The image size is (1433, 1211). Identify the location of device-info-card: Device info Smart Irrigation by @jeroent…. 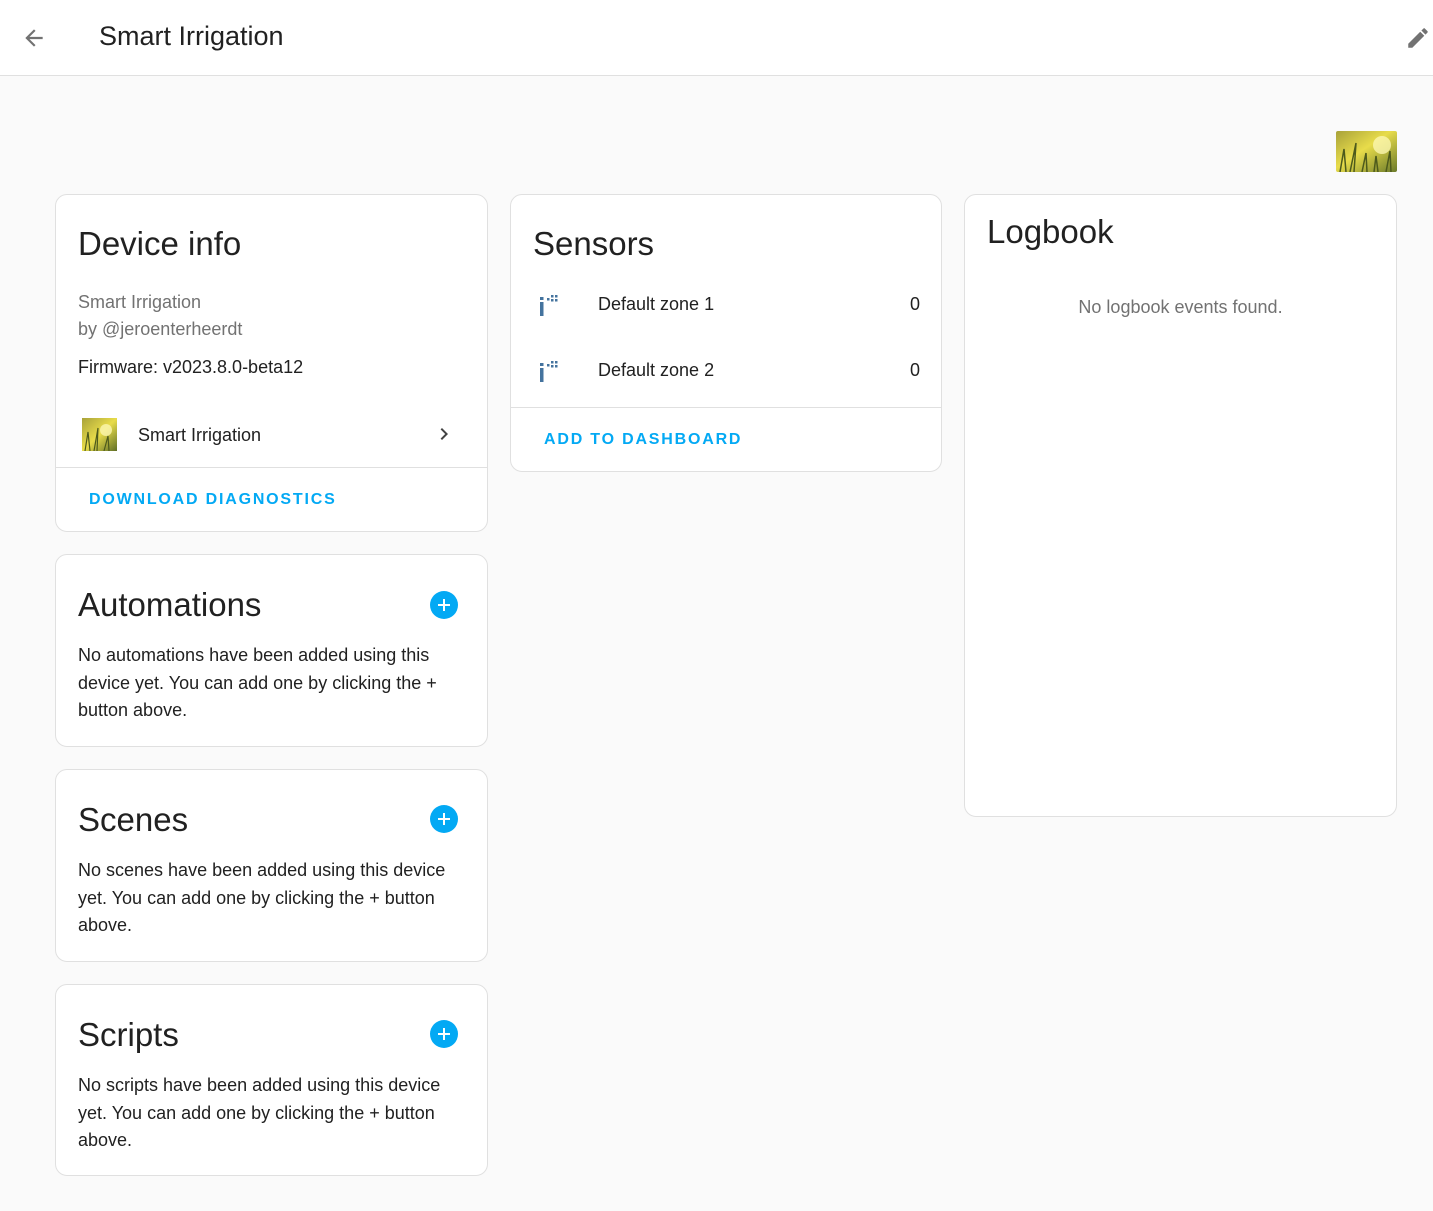
(271, 363).